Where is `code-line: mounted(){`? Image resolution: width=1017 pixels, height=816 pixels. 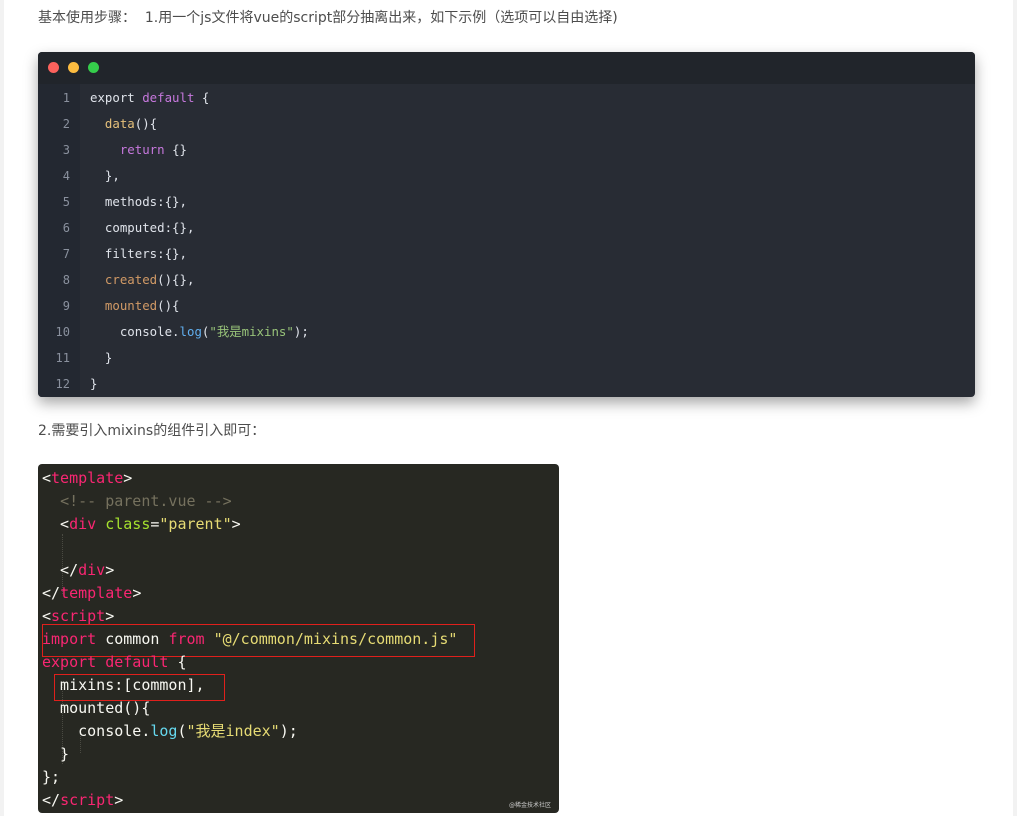 code-line: mounted(){ is located at coordinates (96, 708).